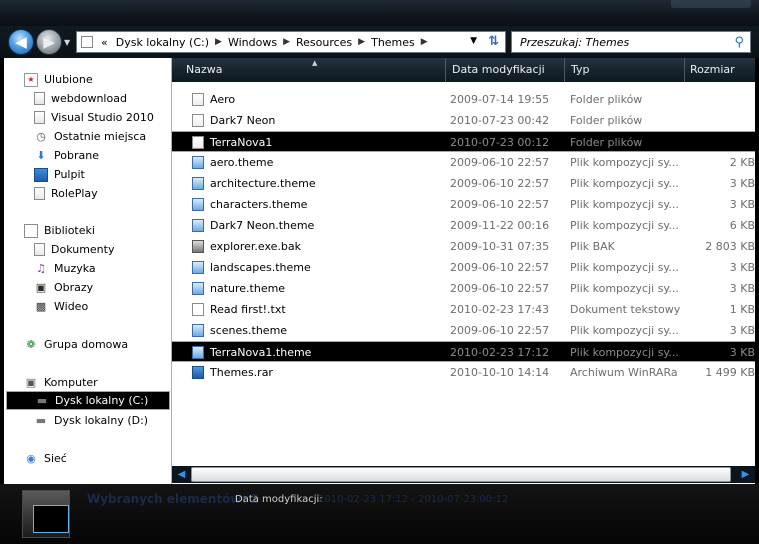 This screenshot has height=544, width=759. I want to click on nav-computer-label: Komputer, so click(71, 382).